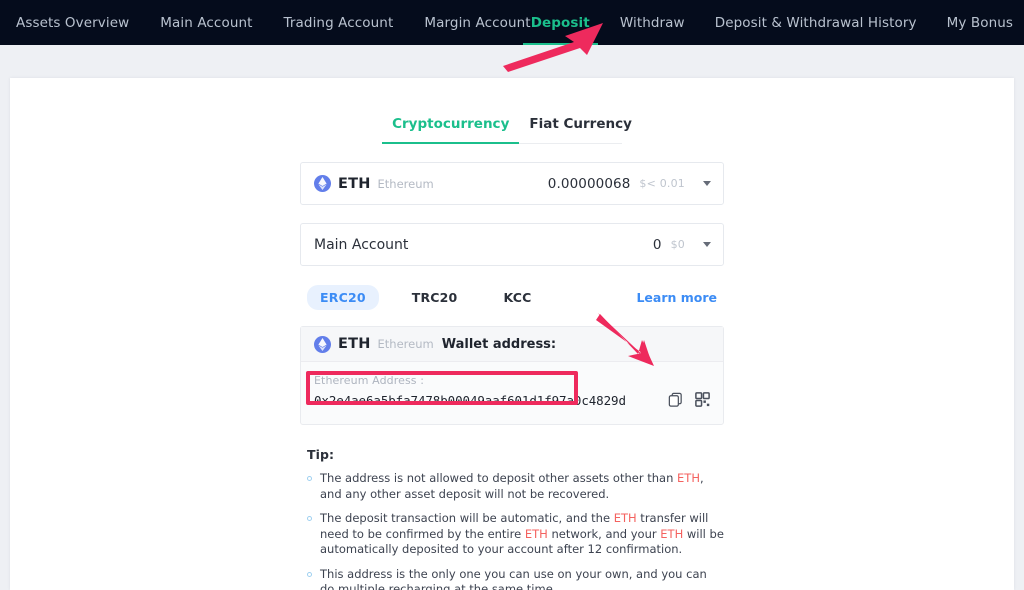 The height and width of the screenshot is (590, 1024). I want to click on tips-title: Tip:, so click(321, 454).